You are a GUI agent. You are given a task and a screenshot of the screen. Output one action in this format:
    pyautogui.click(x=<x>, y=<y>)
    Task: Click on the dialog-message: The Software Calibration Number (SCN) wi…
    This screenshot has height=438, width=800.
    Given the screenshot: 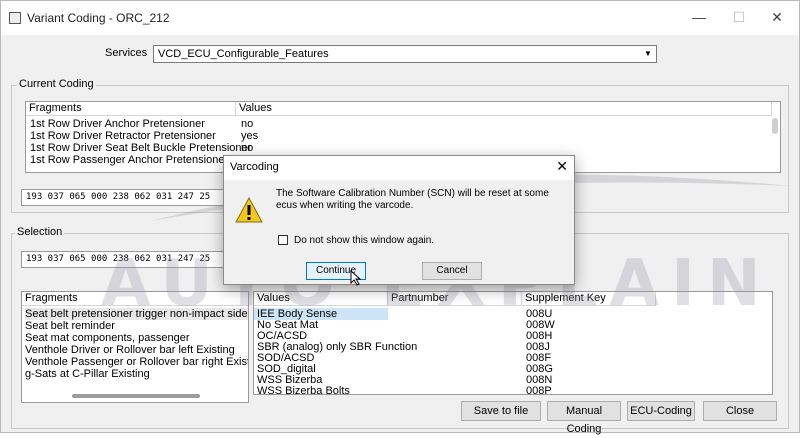 What is the action you would take?
    pyautogui.click(x=412, y=199)
    